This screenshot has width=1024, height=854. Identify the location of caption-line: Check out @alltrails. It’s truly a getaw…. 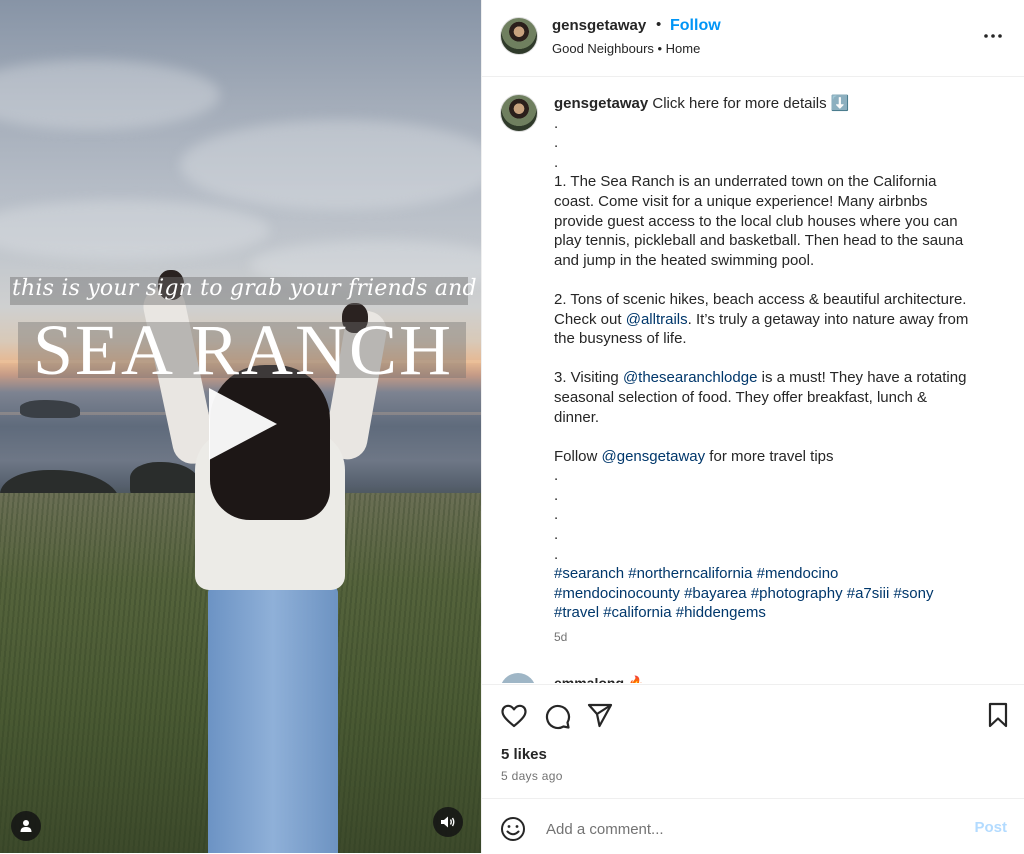
(779, 320).